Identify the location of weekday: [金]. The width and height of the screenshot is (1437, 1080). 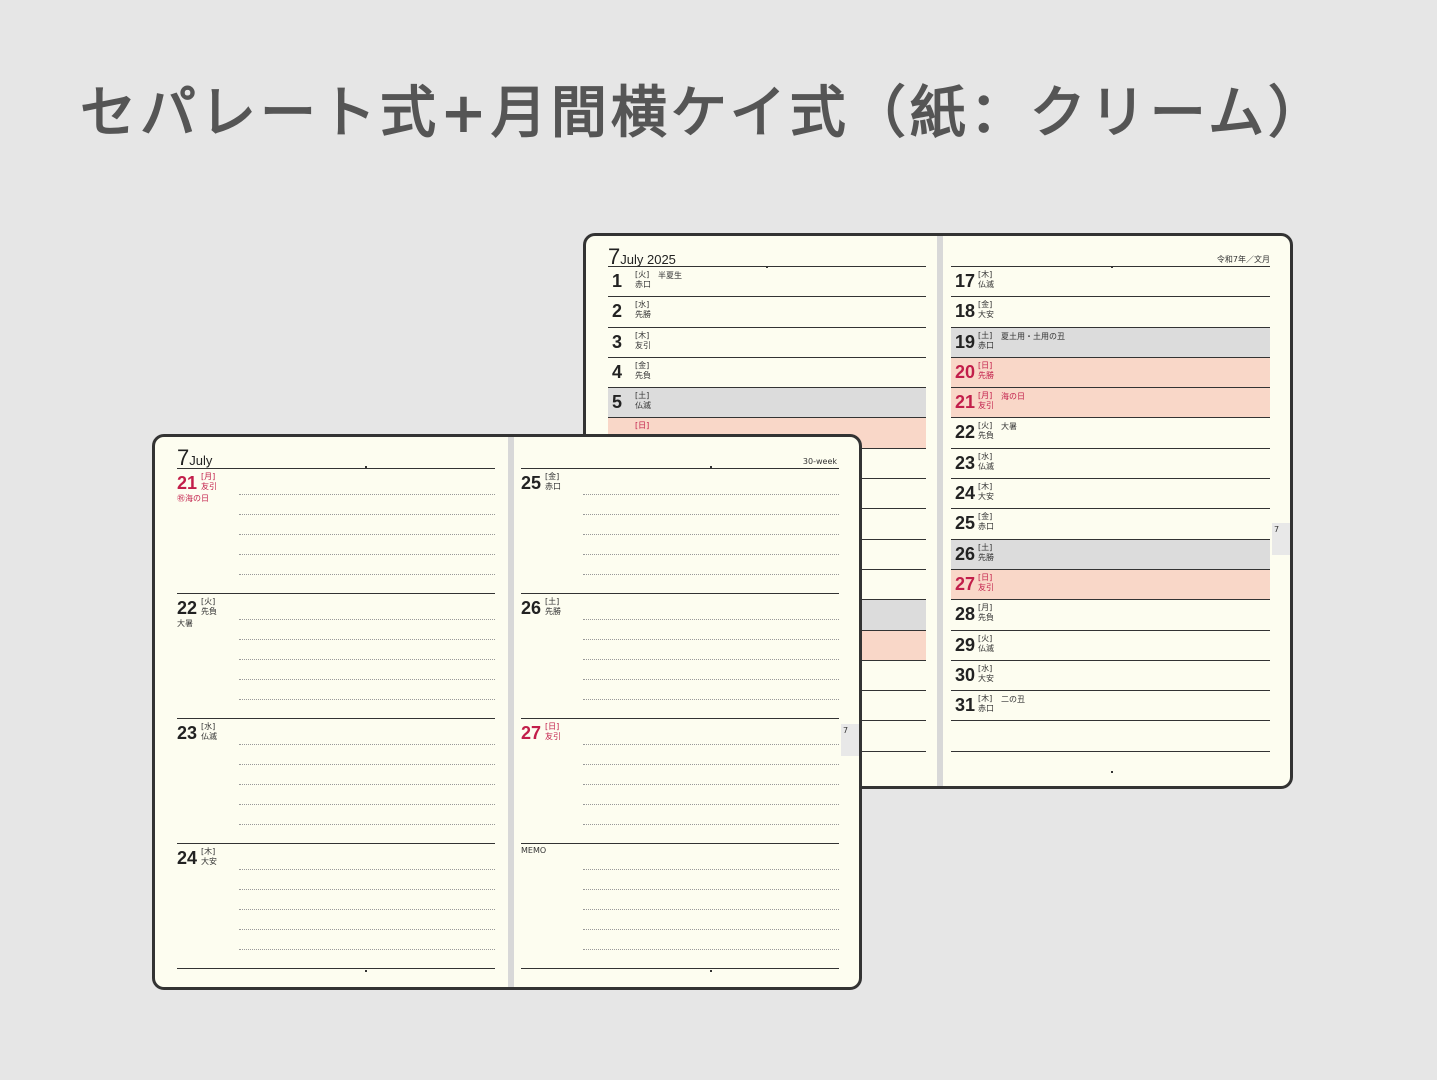
(642, 365).